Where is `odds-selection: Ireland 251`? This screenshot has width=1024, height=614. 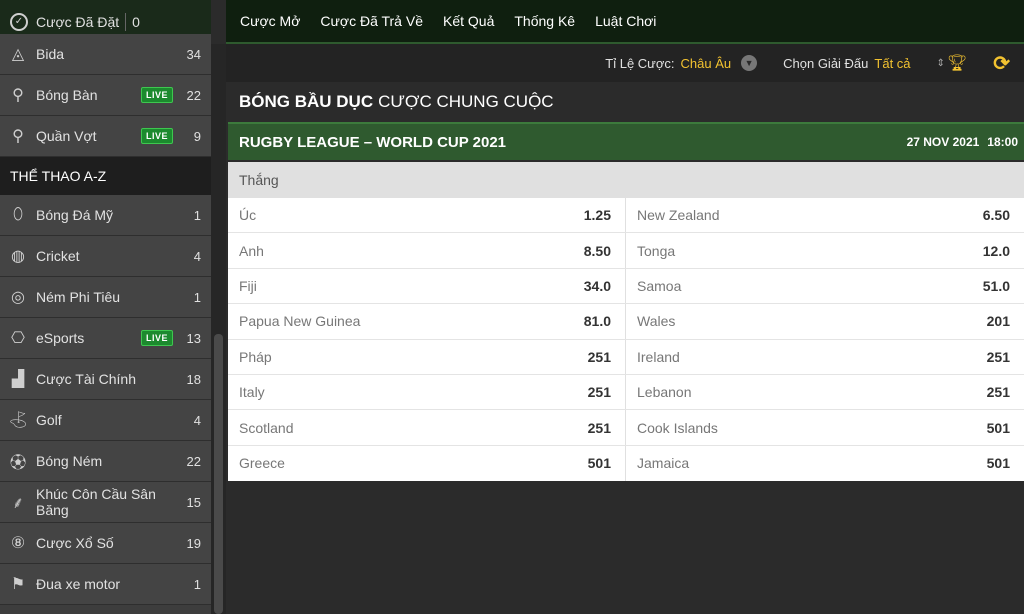 odds-selection: Ireland 251 is located at coordinates (825, 356).